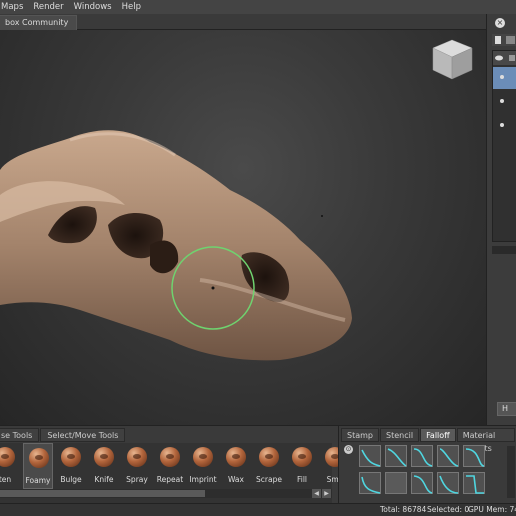  Describe the element at coordinates (102, 493) in the screenshot. I see `scroll-thumb` at that location.